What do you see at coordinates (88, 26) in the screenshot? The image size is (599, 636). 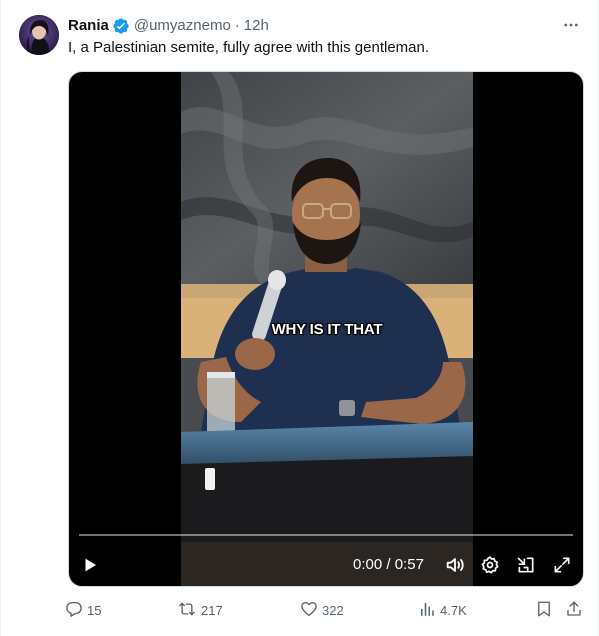 I see `display-name: Rania` at bounding box center [88, 26].